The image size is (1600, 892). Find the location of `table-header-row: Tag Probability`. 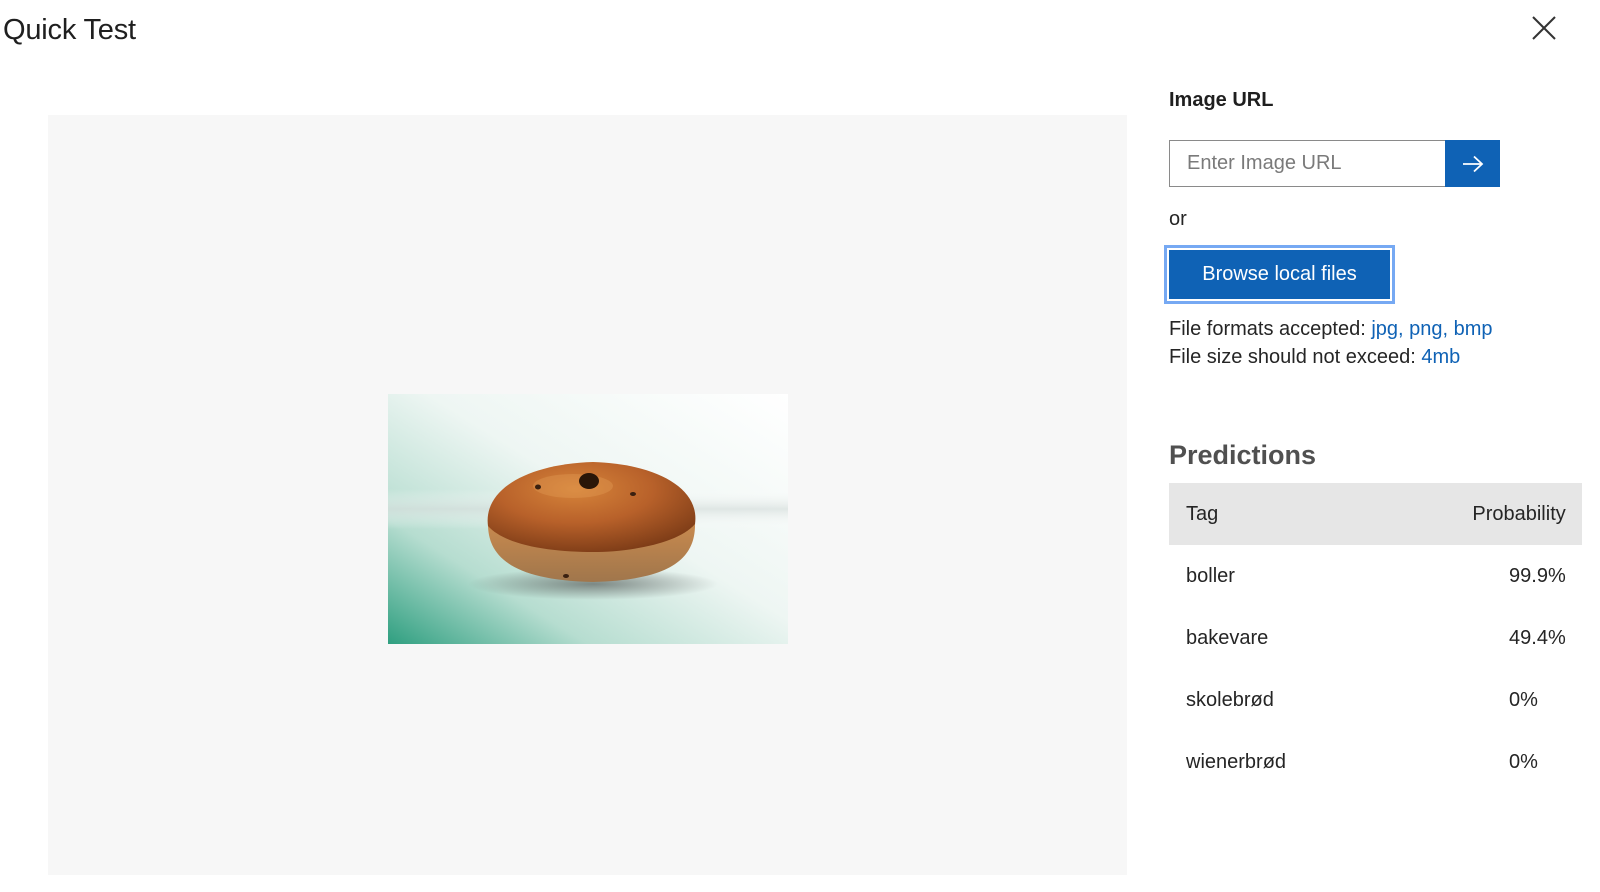

table-header-row: Tag Probability is located at coordinates (1375, 514).